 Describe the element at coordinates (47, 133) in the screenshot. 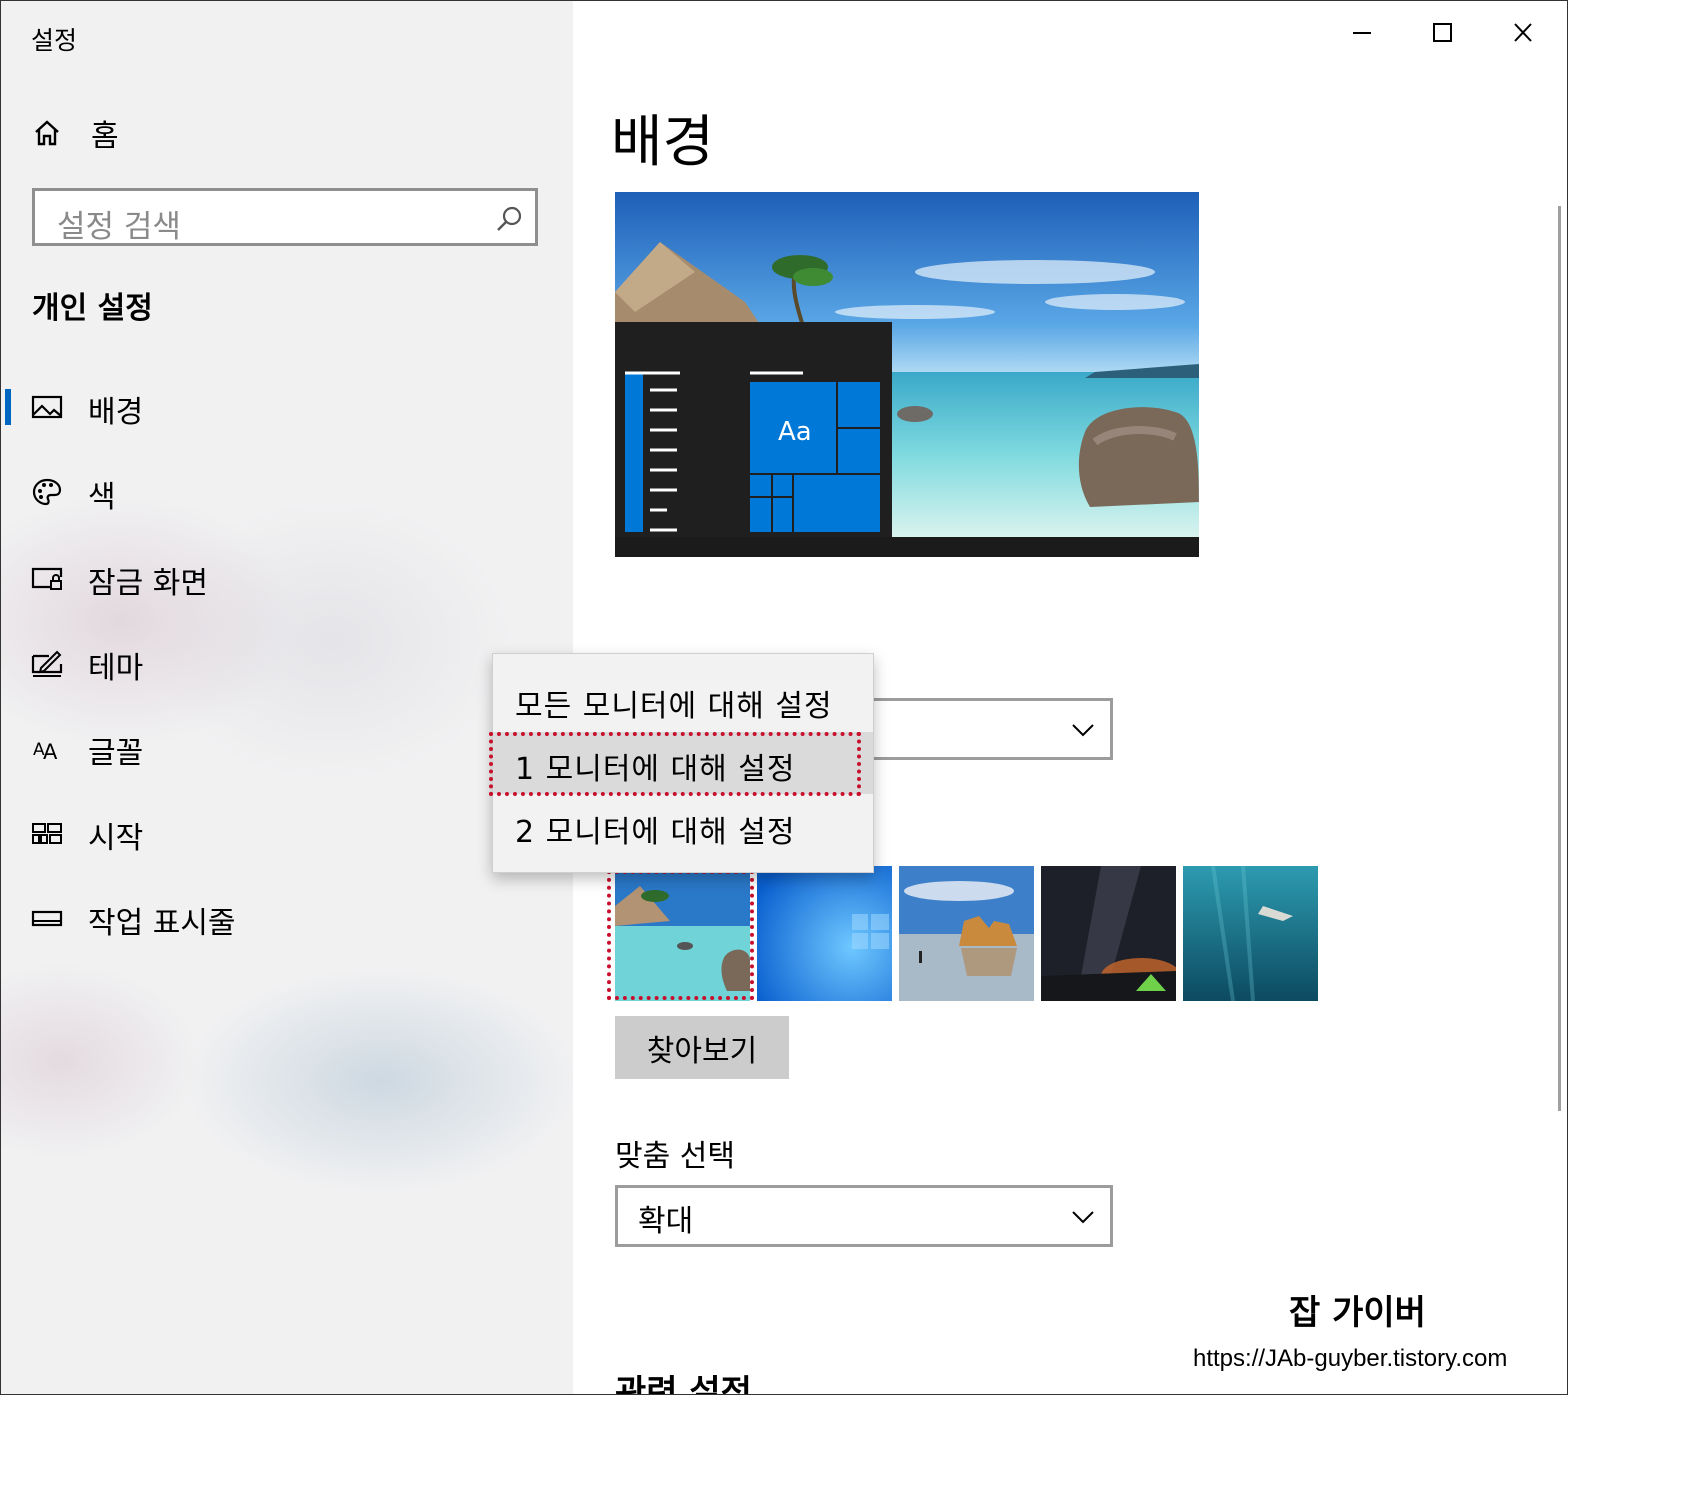

I see `home-icon` at that location.